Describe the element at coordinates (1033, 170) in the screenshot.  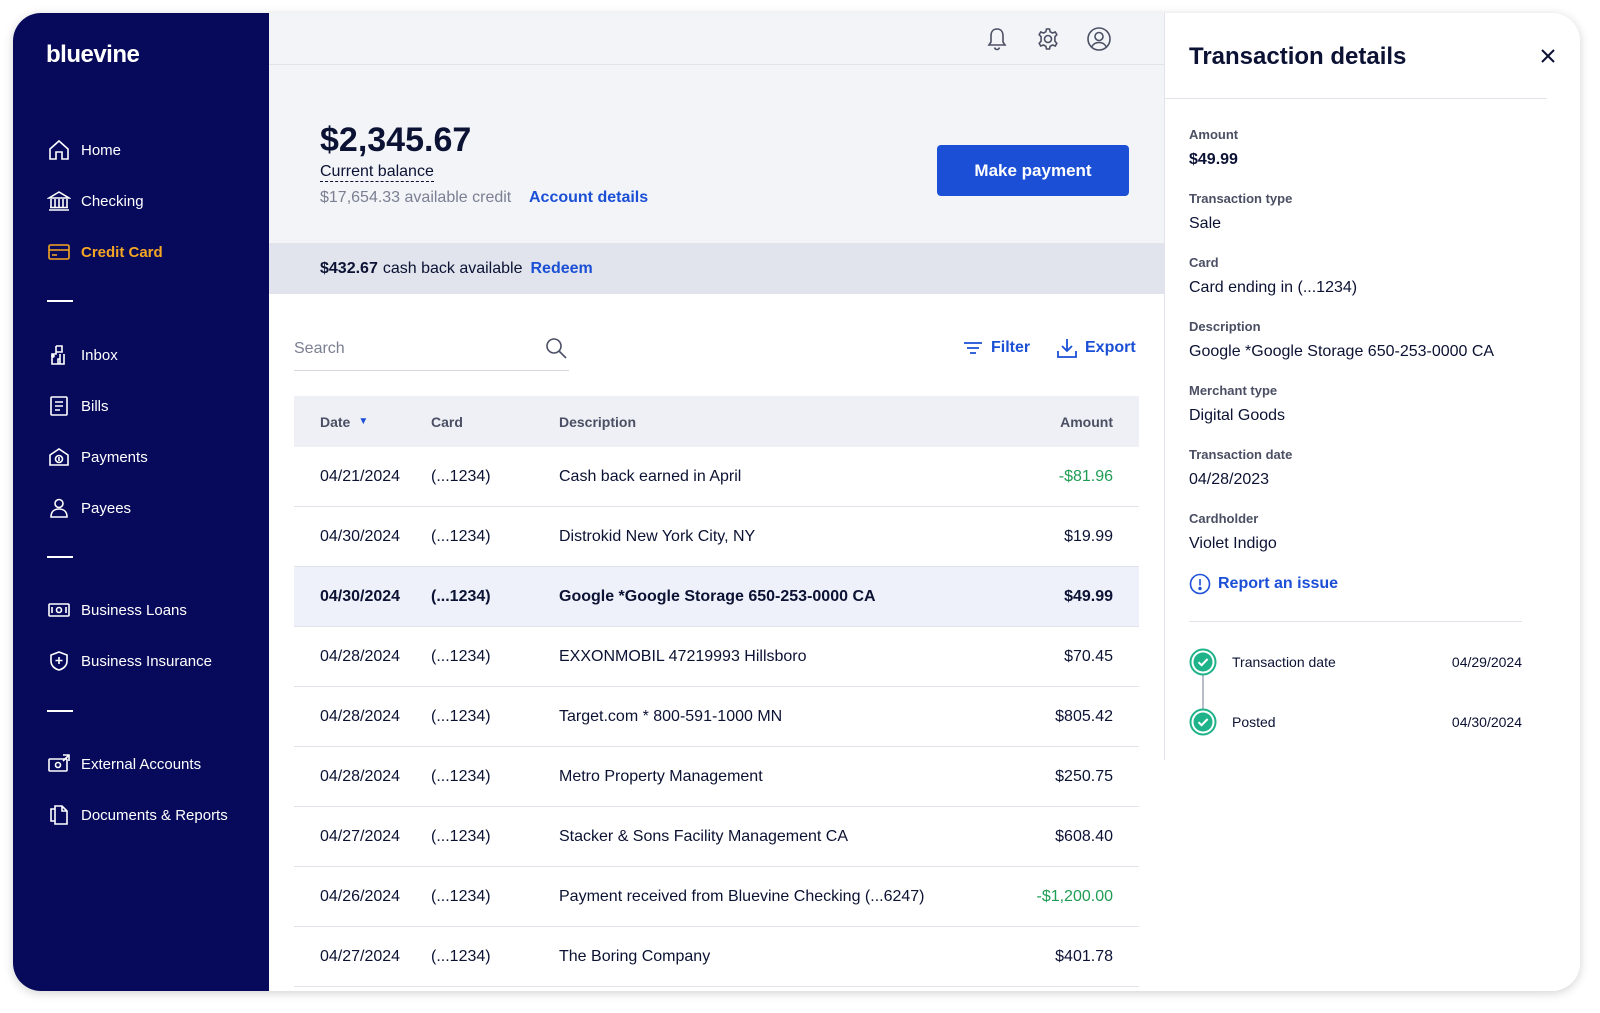
I see `make-payment-button: Make payment` at that location.